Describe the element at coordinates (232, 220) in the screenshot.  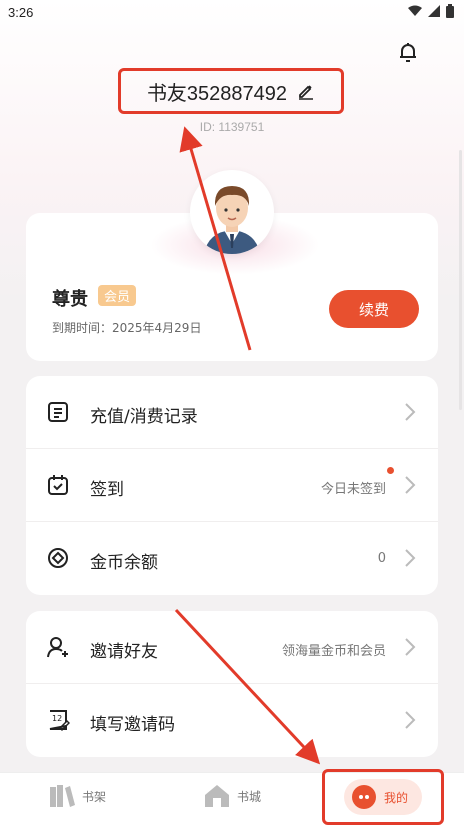
I see `avatar-illustration` at that location.